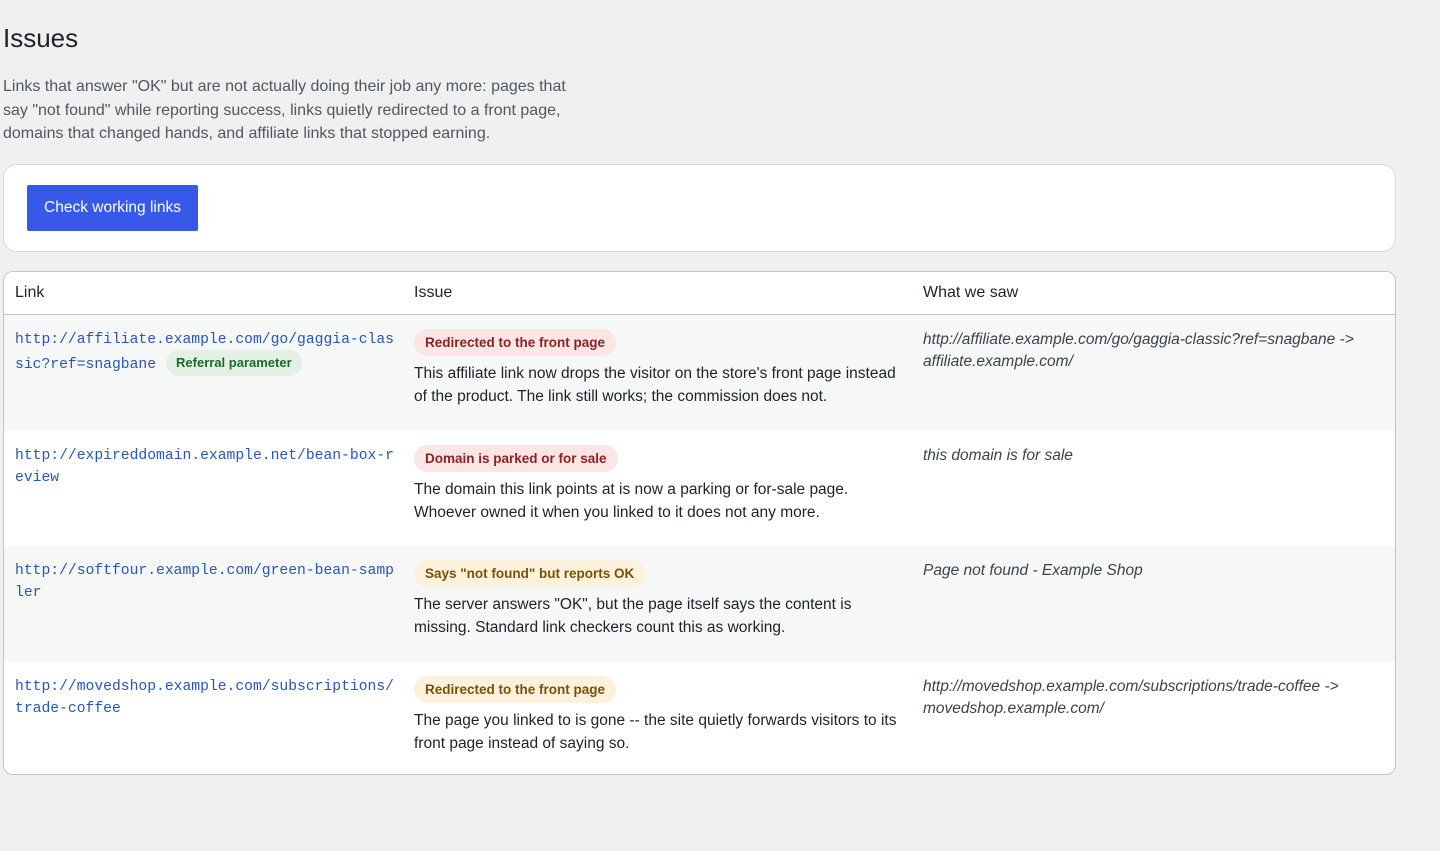 This screenshot has height=851, width=1440. Describe the element at coordinates (998, 455) in the screenshot. I see `what-we-saw-cell: this domain is for sale` at that location.